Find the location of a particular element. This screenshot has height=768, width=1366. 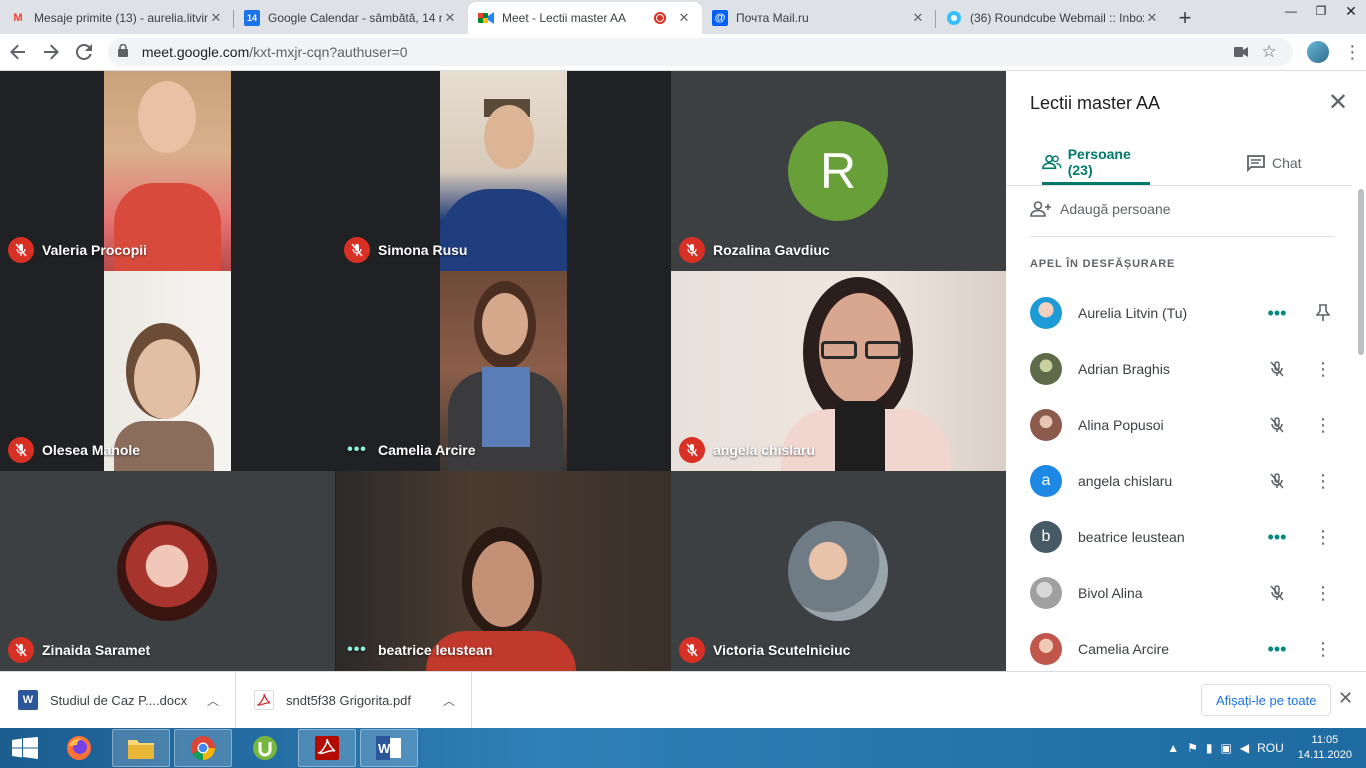

utorrent-icon is located at coordinates (265, 748).